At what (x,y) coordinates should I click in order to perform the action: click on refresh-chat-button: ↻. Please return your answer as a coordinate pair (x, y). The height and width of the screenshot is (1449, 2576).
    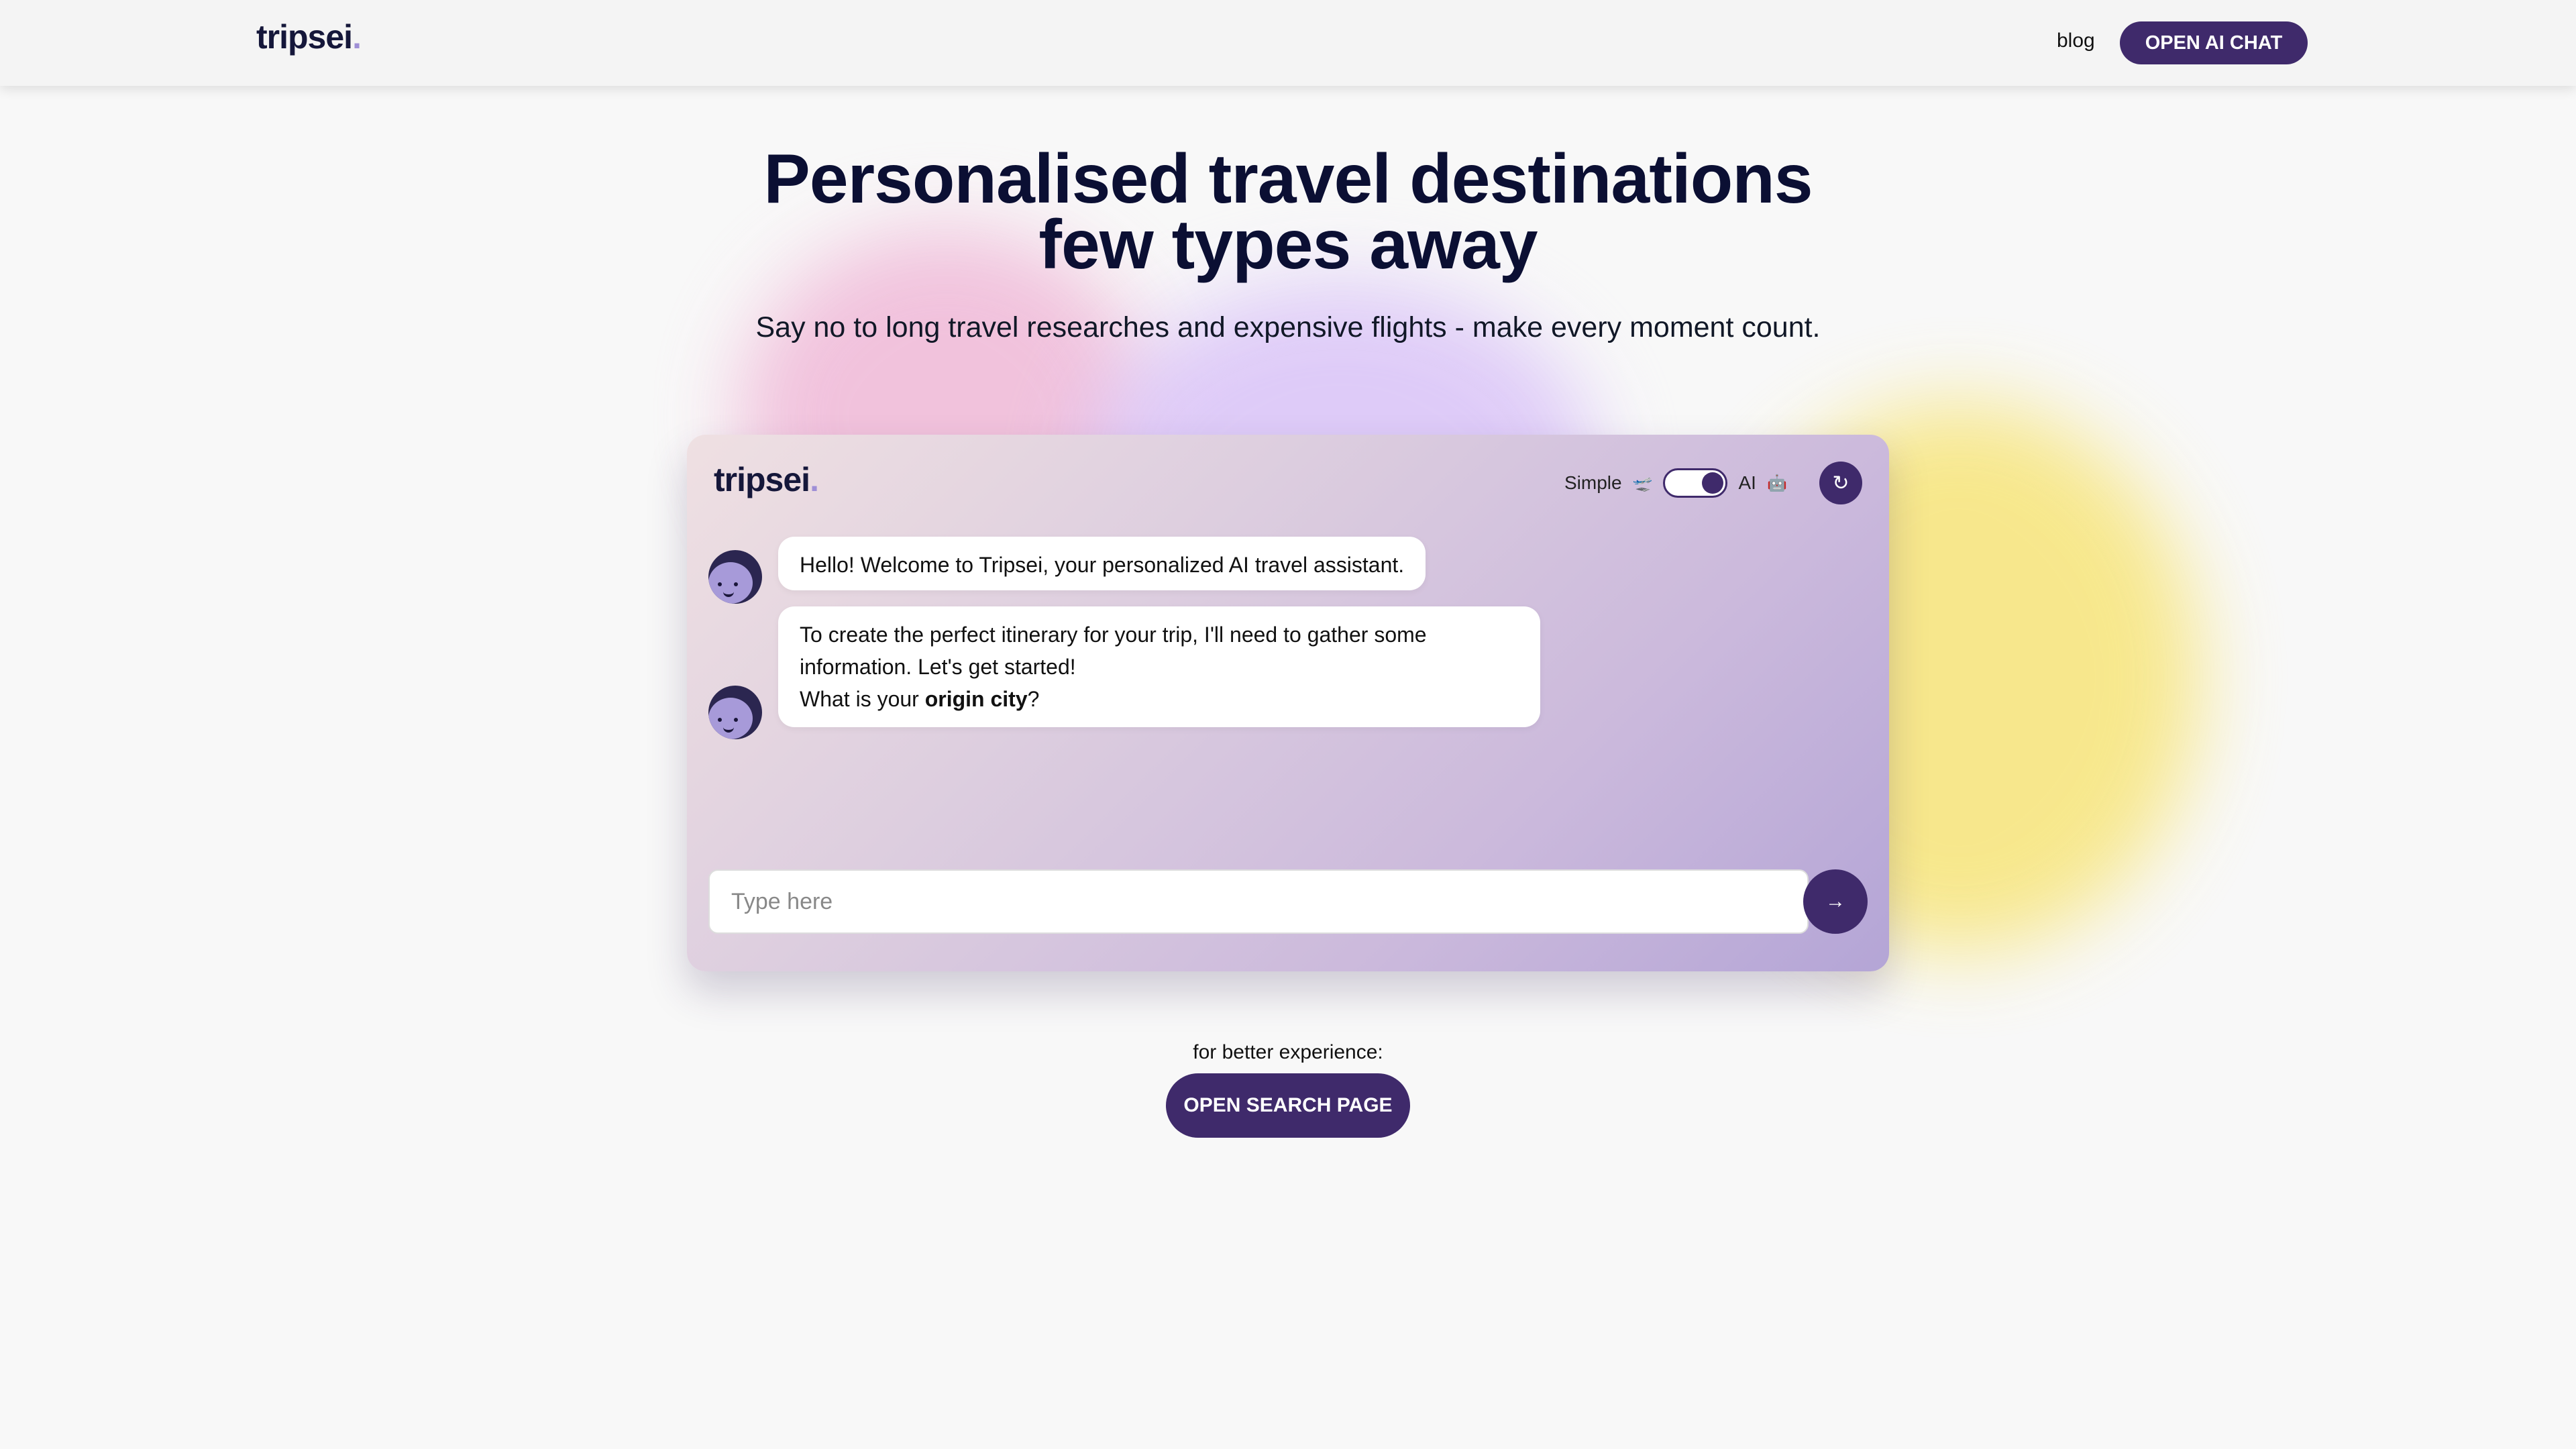
    Looking at the image, I should click on (1840, 483).